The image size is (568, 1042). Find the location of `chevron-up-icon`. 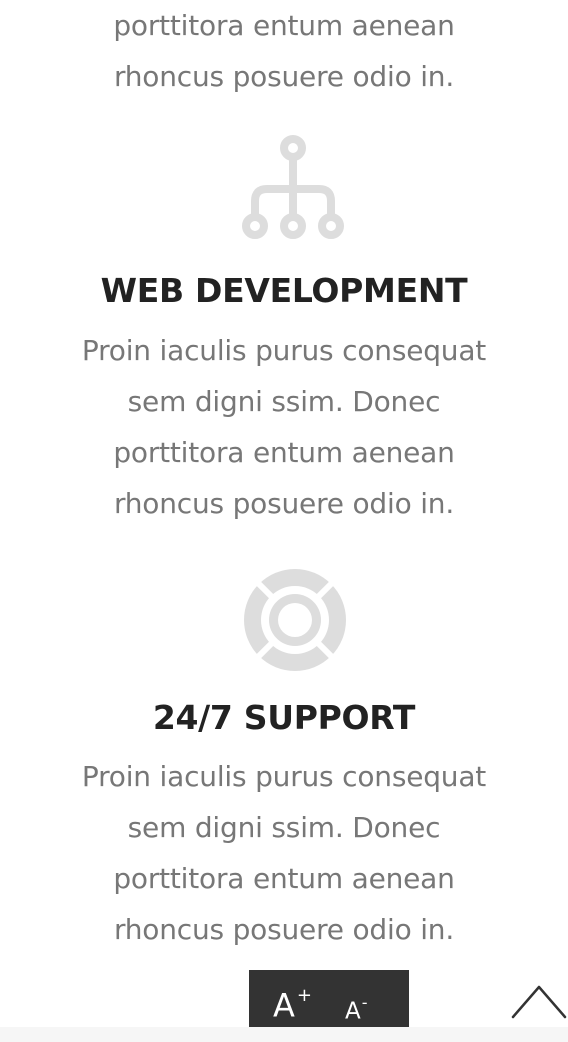

chevron-up-icon is located at coordinates (539, 1002).